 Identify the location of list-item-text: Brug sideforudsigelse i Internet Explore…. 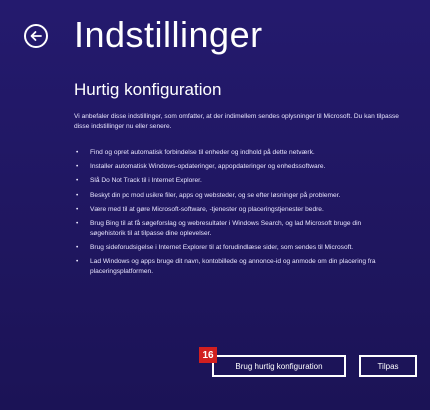
(222, 248).